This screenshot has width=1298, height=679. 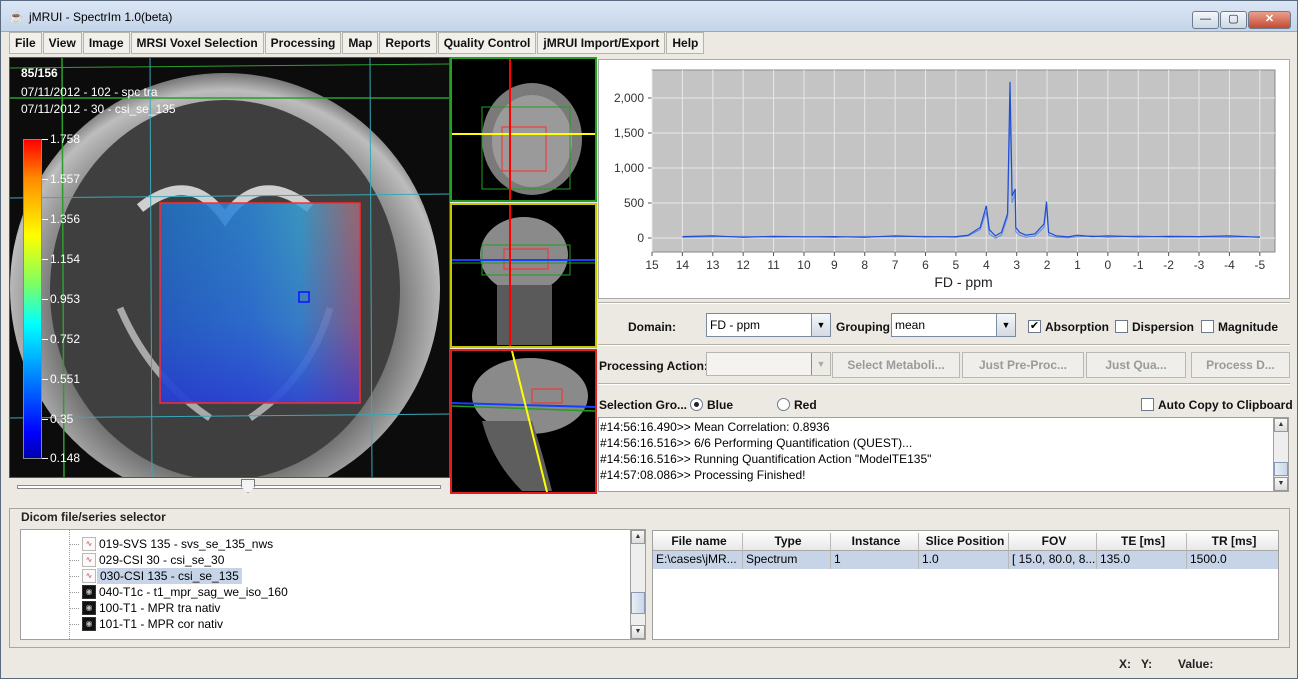 I want to click on sagittal-brain-image, so click(x=523, y=421).